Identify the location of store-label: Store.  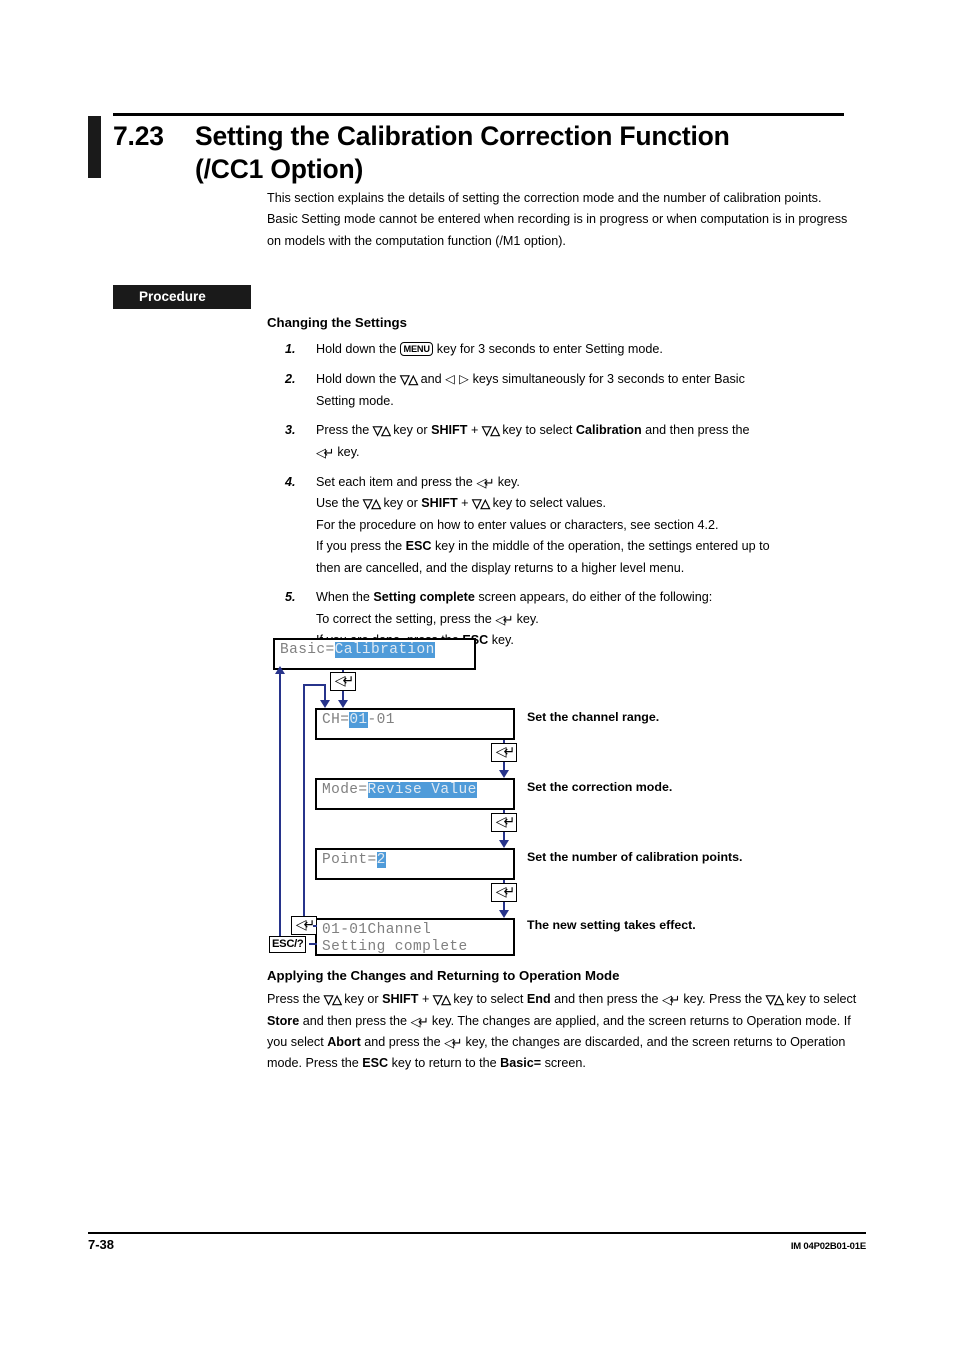
(283, 1020).